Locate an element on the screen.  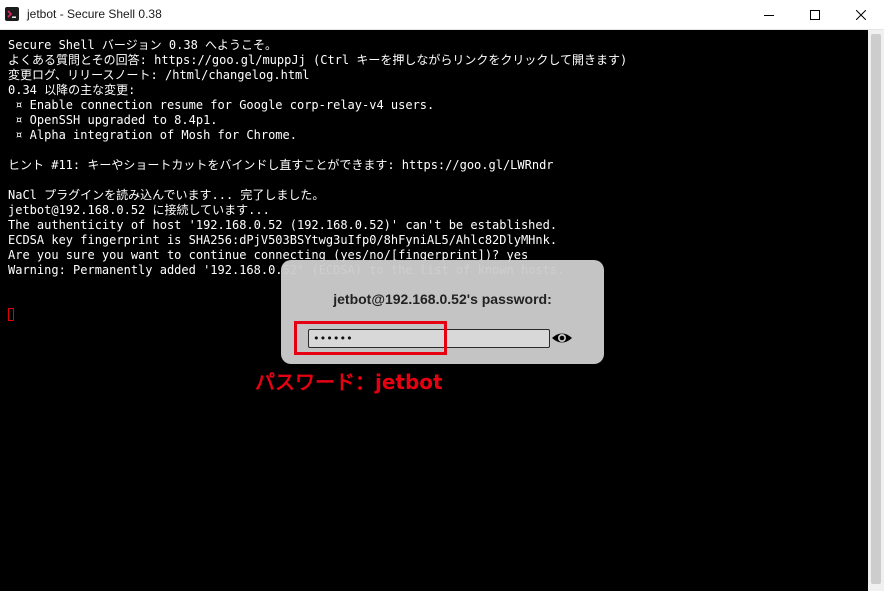
terminal-line: 変更ログ、リリースノート: /html/changelog.html is located at coordinates (159, 75).